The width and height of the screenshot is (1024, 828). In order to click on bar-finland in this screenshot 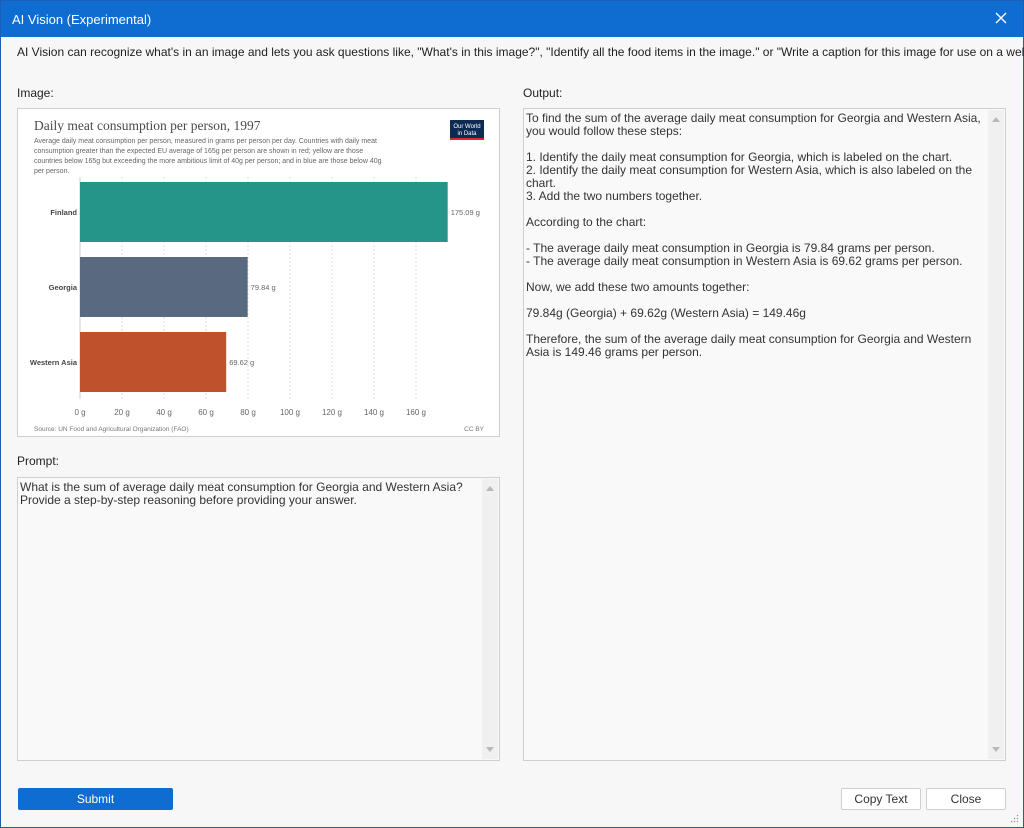, I will do `click(264, 212)`.